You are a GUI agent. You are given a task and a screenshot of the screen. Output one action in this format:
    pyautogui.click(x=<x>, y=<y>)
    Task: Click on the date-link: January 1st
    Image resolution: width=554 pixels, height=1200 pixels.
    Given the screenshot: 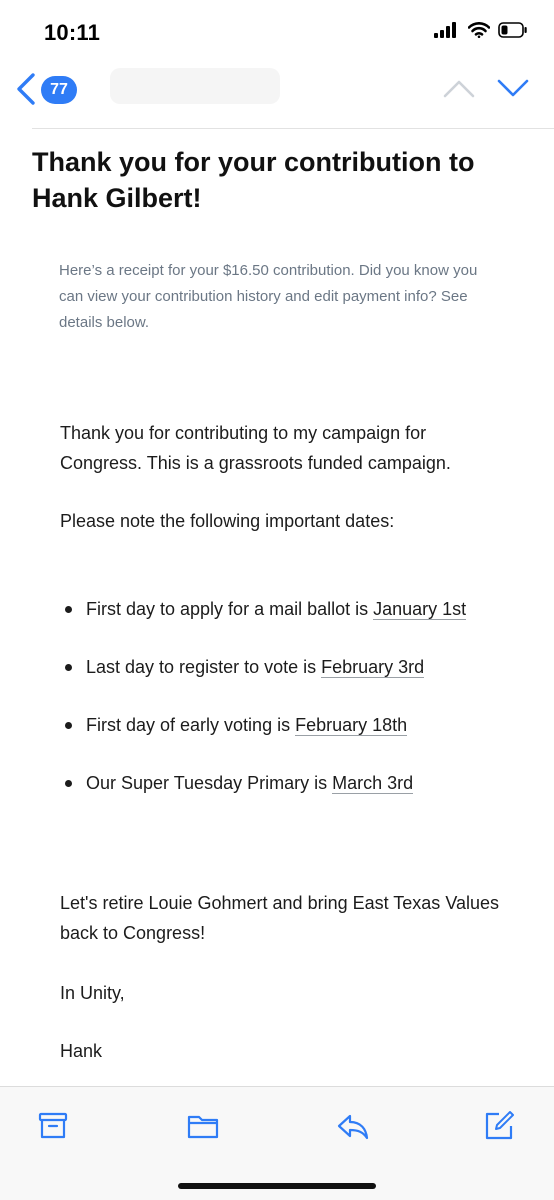 What is the action you would take?
    pyautogui.click(x=420, y=609)
    